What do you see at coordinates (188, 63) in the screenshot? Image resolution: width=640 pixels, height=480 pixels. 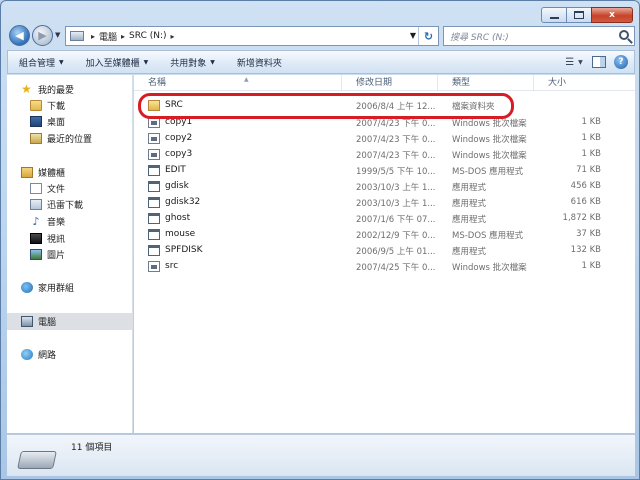 I see `share-label: 共用對象` at bounding box center [188, 63].